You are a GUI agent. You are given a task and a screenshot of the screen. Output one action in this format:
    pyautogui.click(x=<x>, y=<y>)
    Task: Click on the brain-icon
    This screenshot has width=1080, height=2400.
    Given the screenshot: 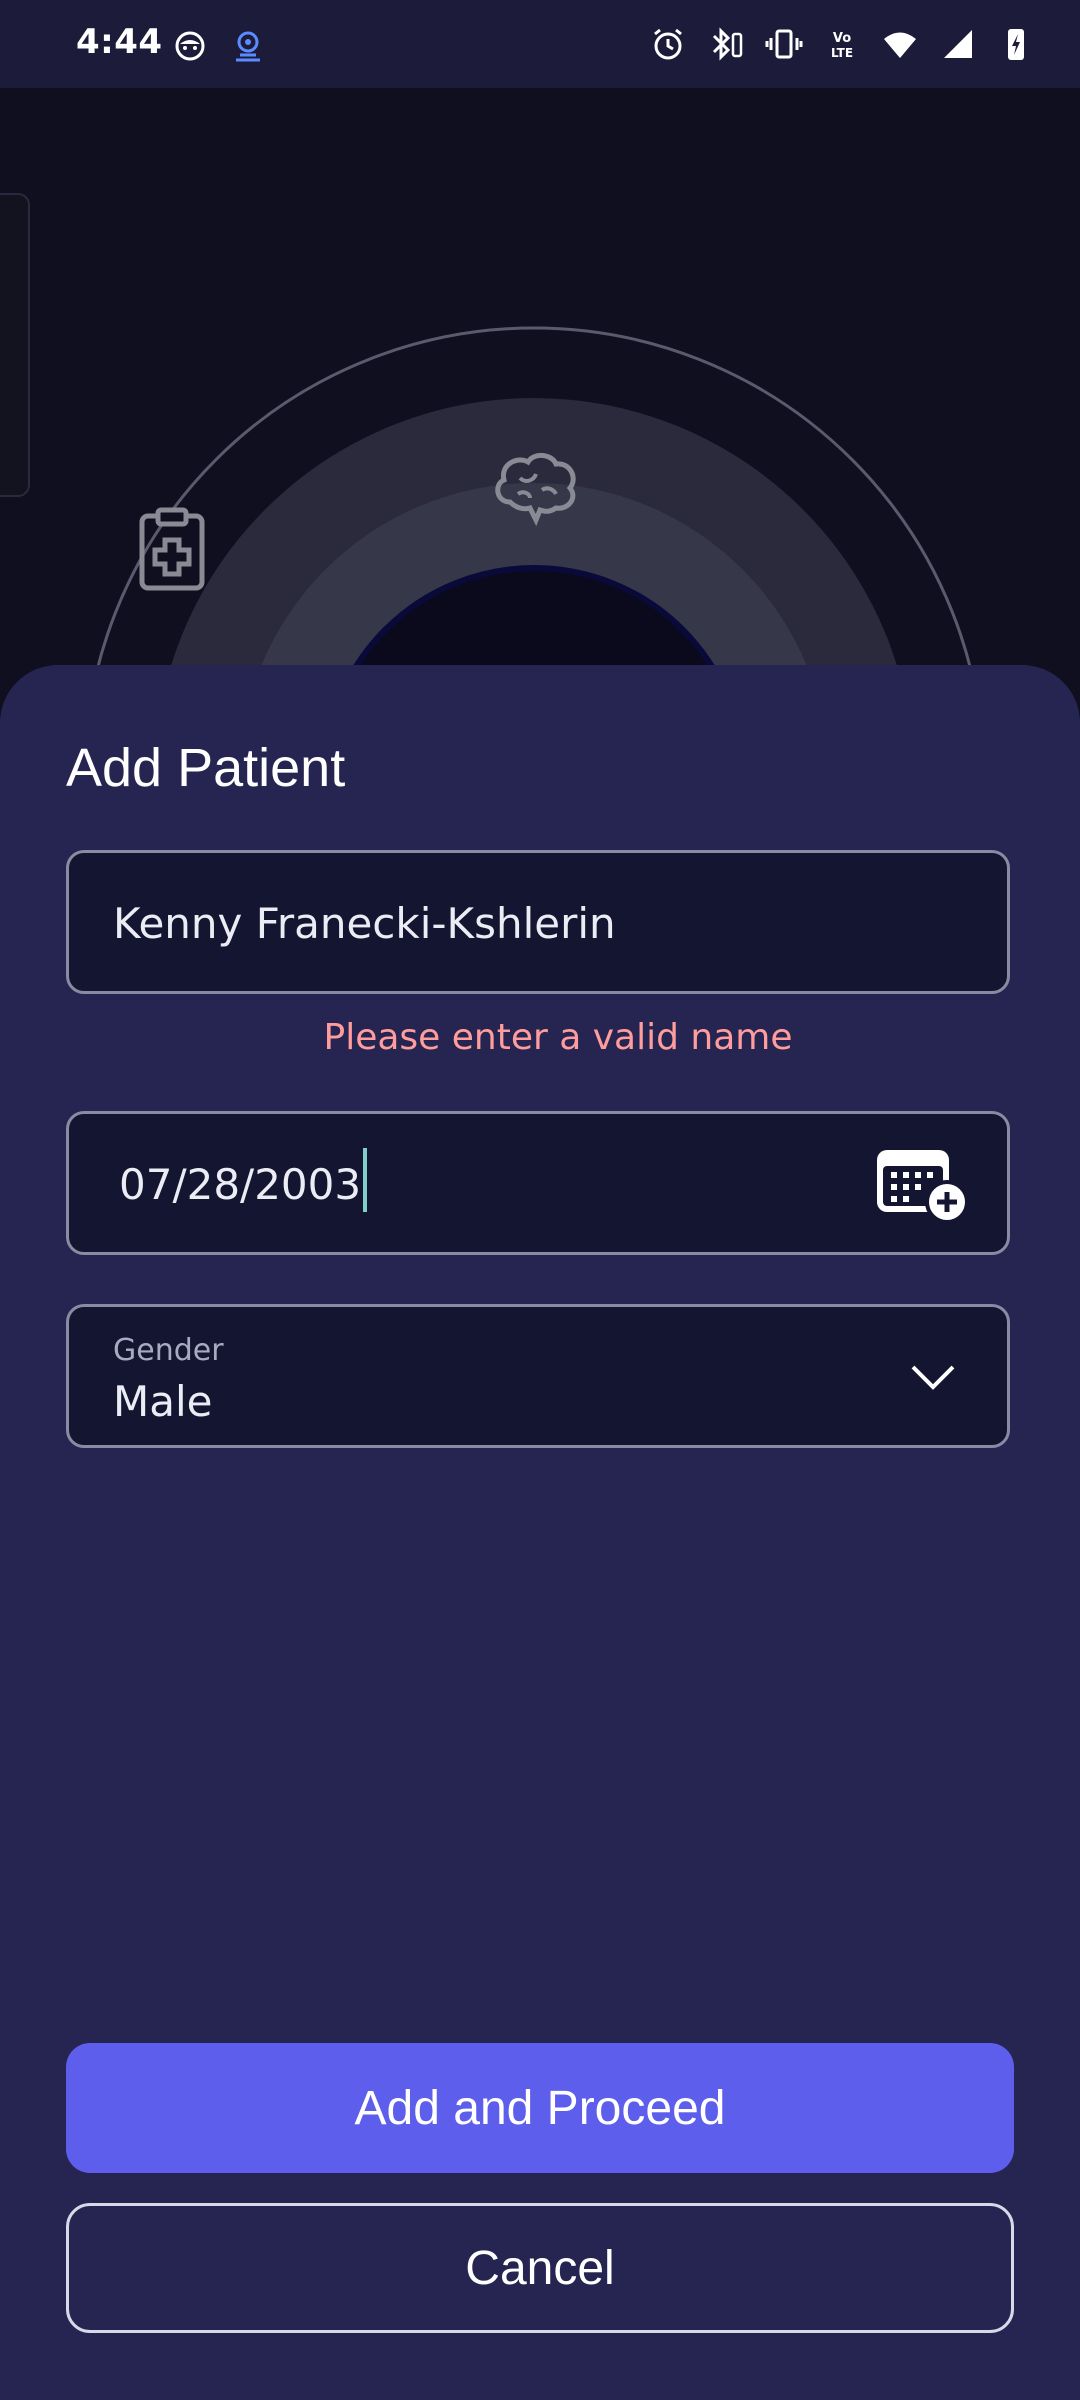 What is the action you would take?
    pyautogui.click(x=535, y=490)
    